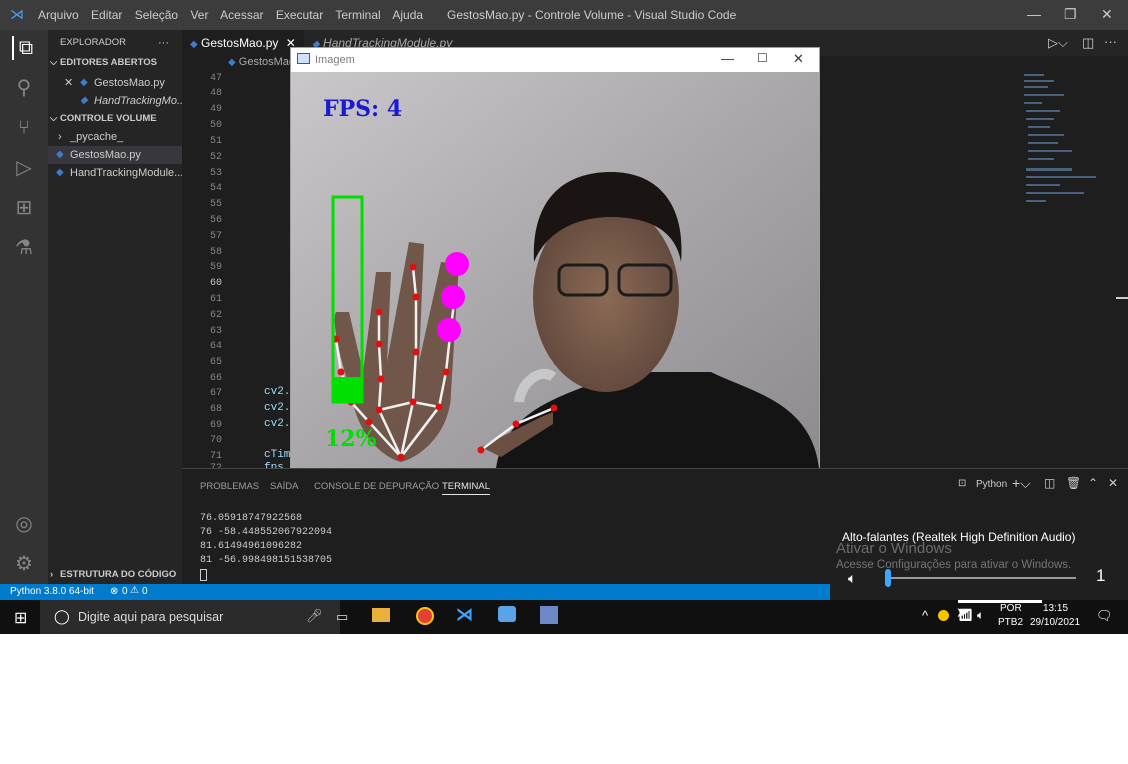 The height and width of the screenshot is (764, 1128). What do you see at coordinates (243, 43) in the screenshot?
I see `tab-gestosmao: ◆ GestosMao.py ✕` at bounding box center [243, 43].